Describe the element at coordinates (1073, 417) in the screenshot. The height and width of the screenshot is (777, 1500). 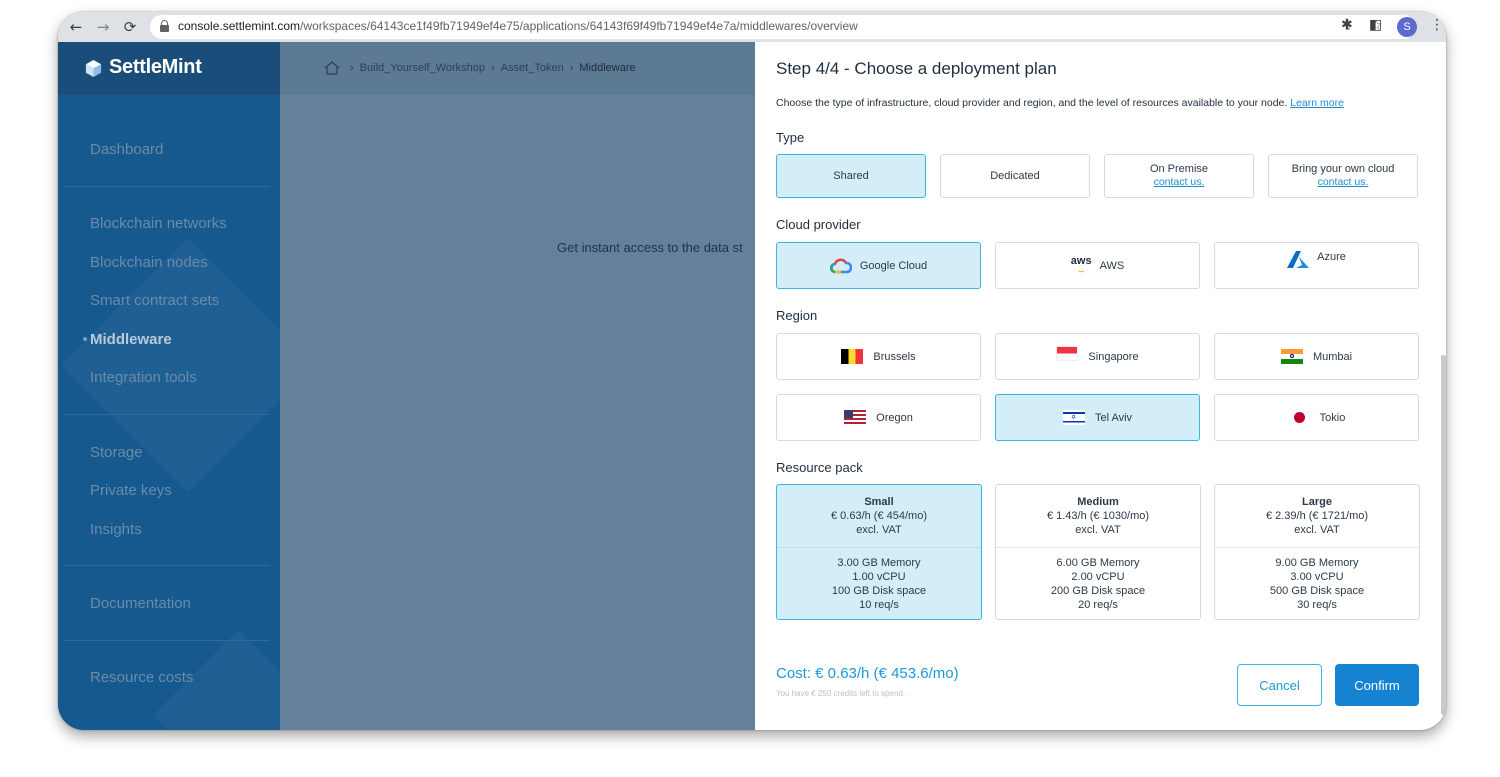
I see `israel-flag-icon: ✡` at that location.